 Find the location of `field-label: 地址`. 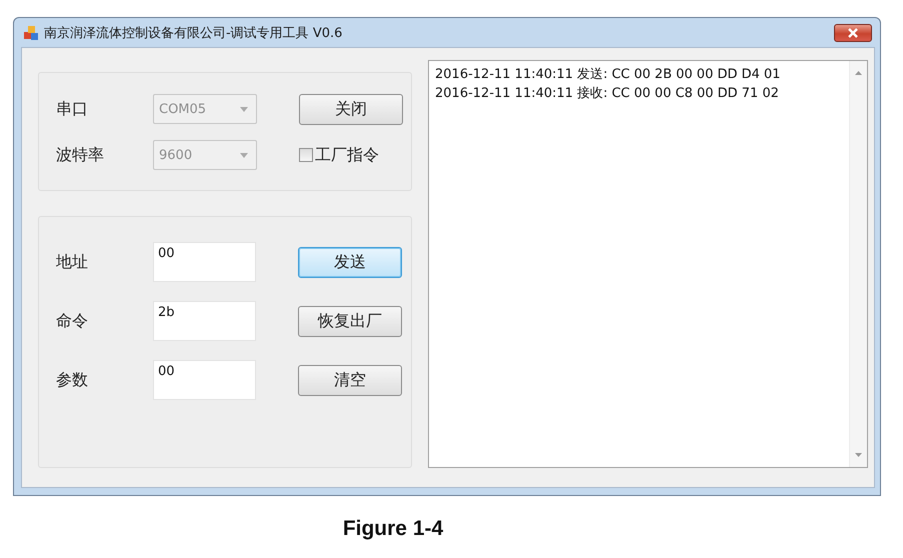

field-label: 地址 is located at coordinates (72, 262).